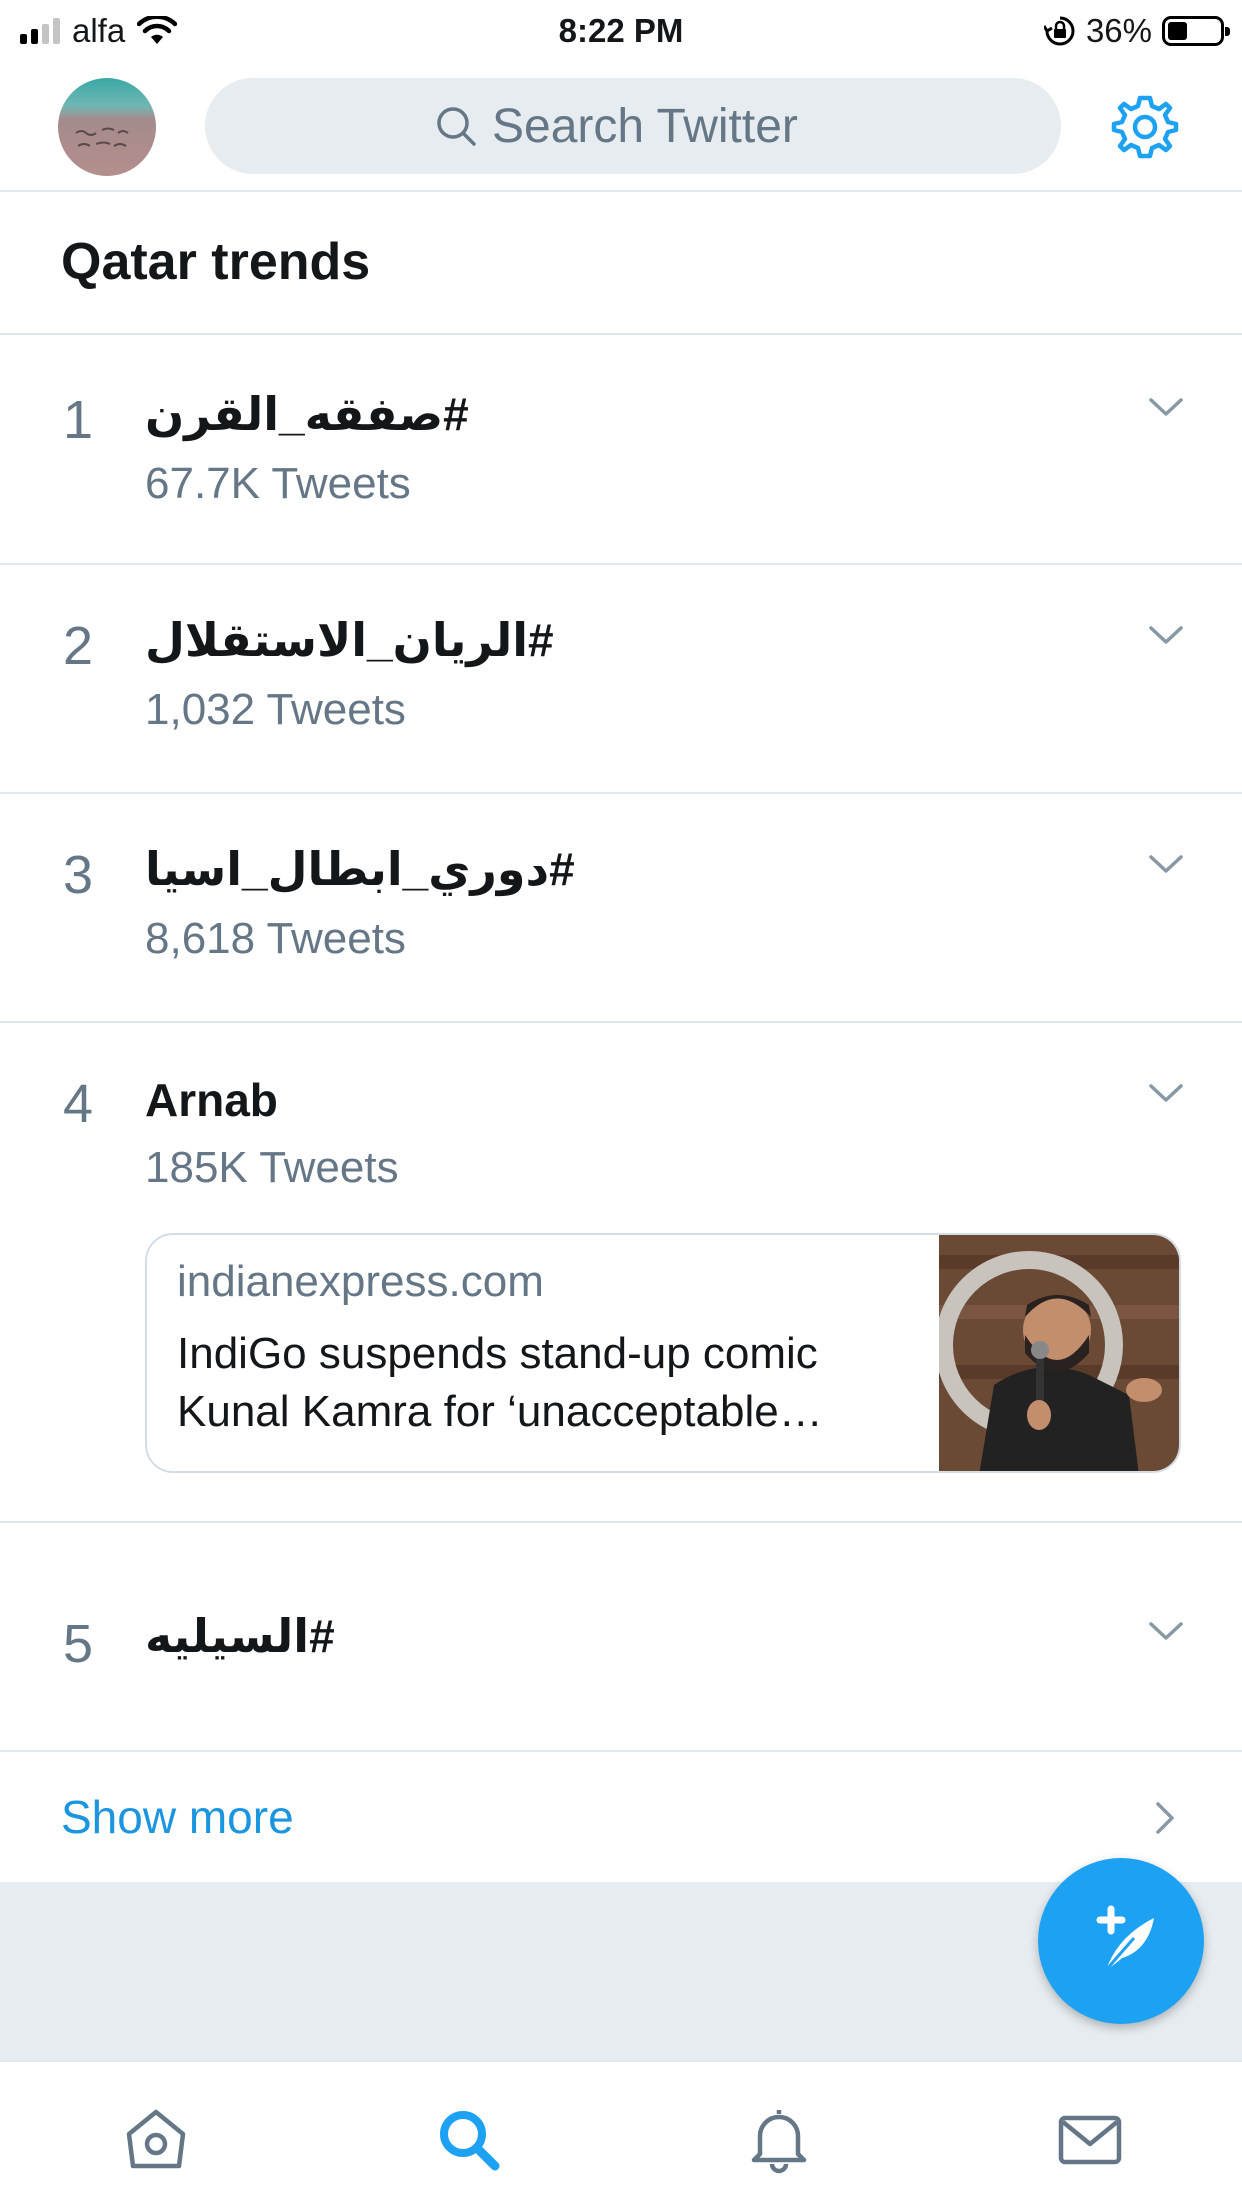  I want to click on gear-icon, so click(1145, 127).